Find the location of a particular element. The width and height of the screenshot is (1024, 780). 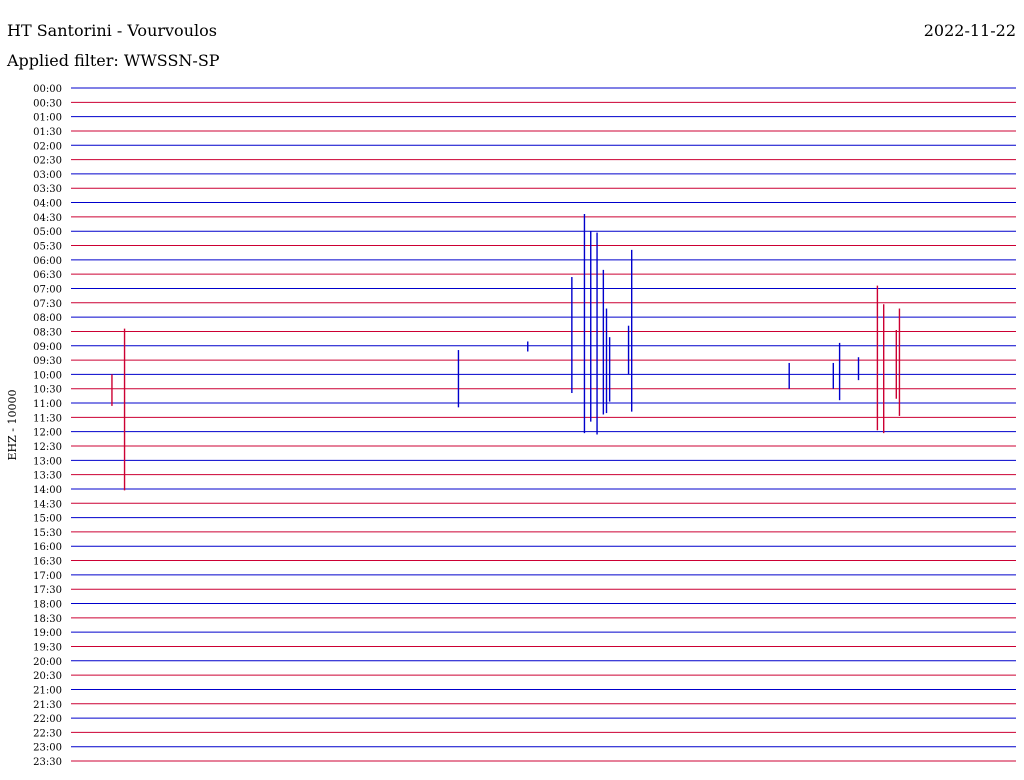

time-label-0700: 07:00 is located at coordinates (47, 289).